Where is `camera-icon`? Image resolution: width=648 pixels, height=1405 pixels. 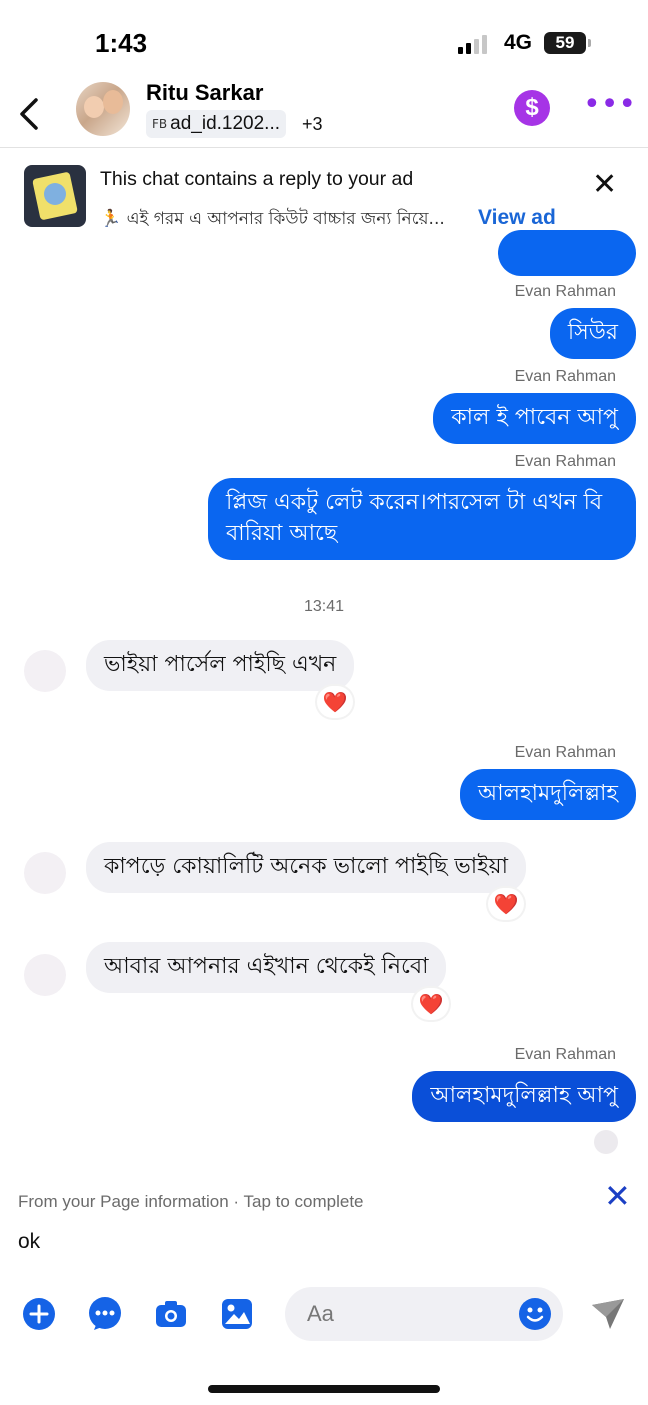 camera-icon is located at coordinates (171, 1314).